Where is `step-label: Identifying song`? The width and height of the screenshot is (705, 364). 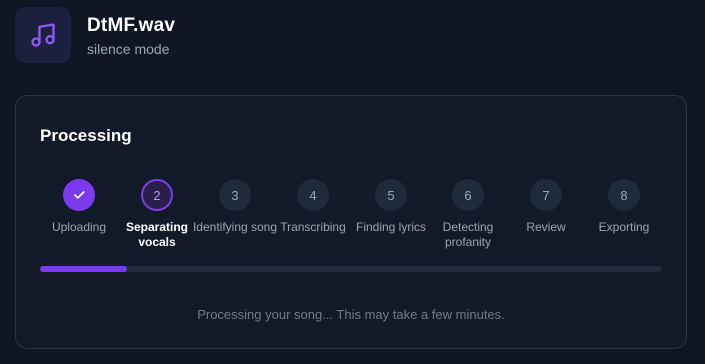
step-label: Identifying song is located at coordinates (235, 227).